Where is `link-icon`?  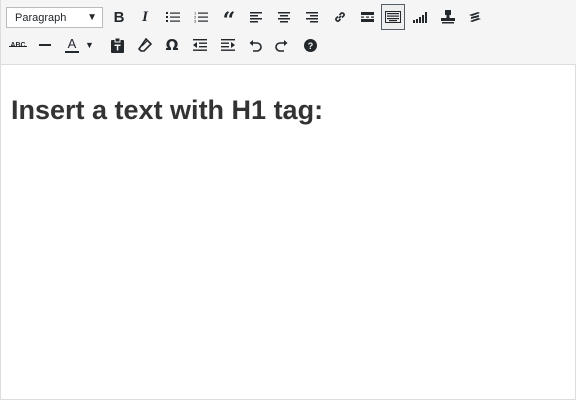 link-icon is located at coordinates (340, 17).